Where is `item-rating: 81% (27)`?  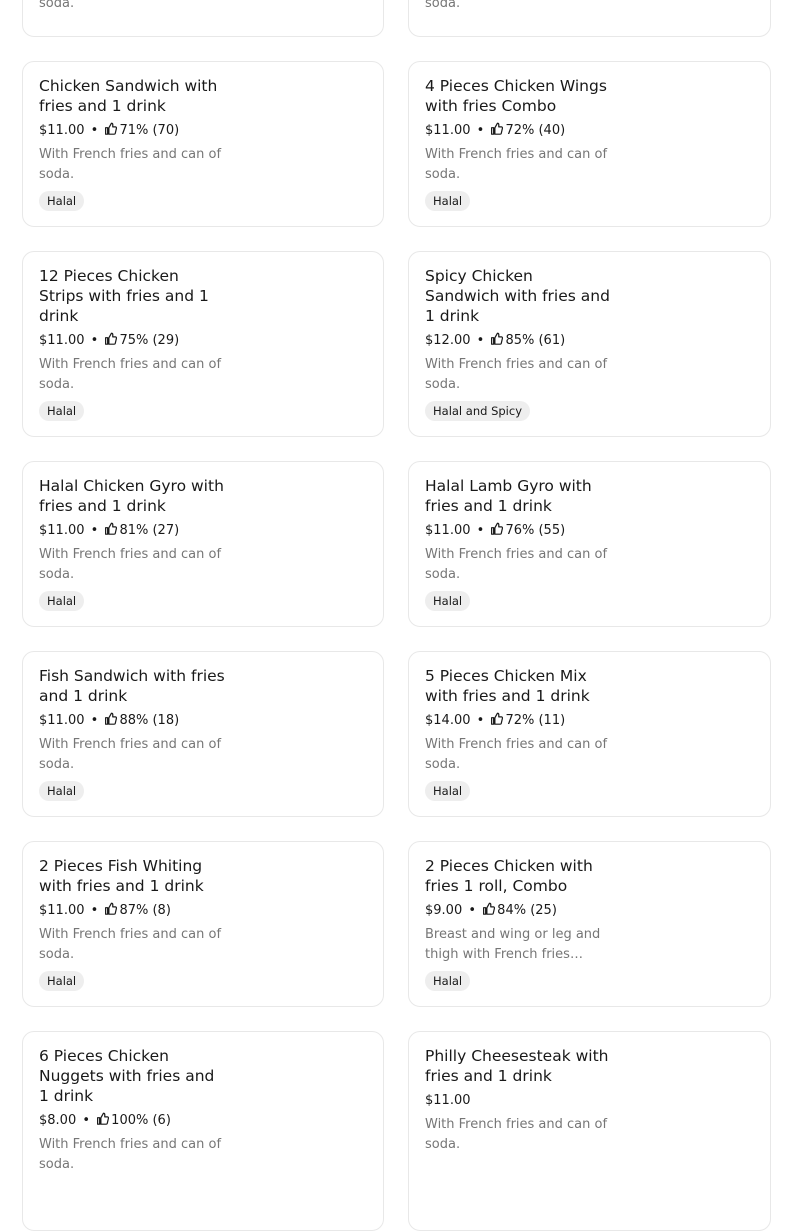
item-rating: 81% (27) is located at coordinates (149, 530).